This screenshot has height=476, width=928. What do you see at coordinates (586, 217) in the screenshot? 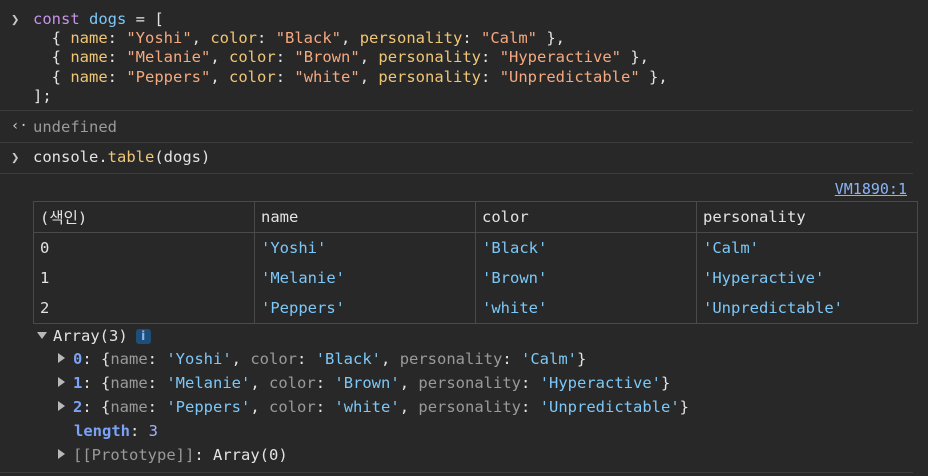
I see `column-header-color: color` at bounding box center [586, 217].